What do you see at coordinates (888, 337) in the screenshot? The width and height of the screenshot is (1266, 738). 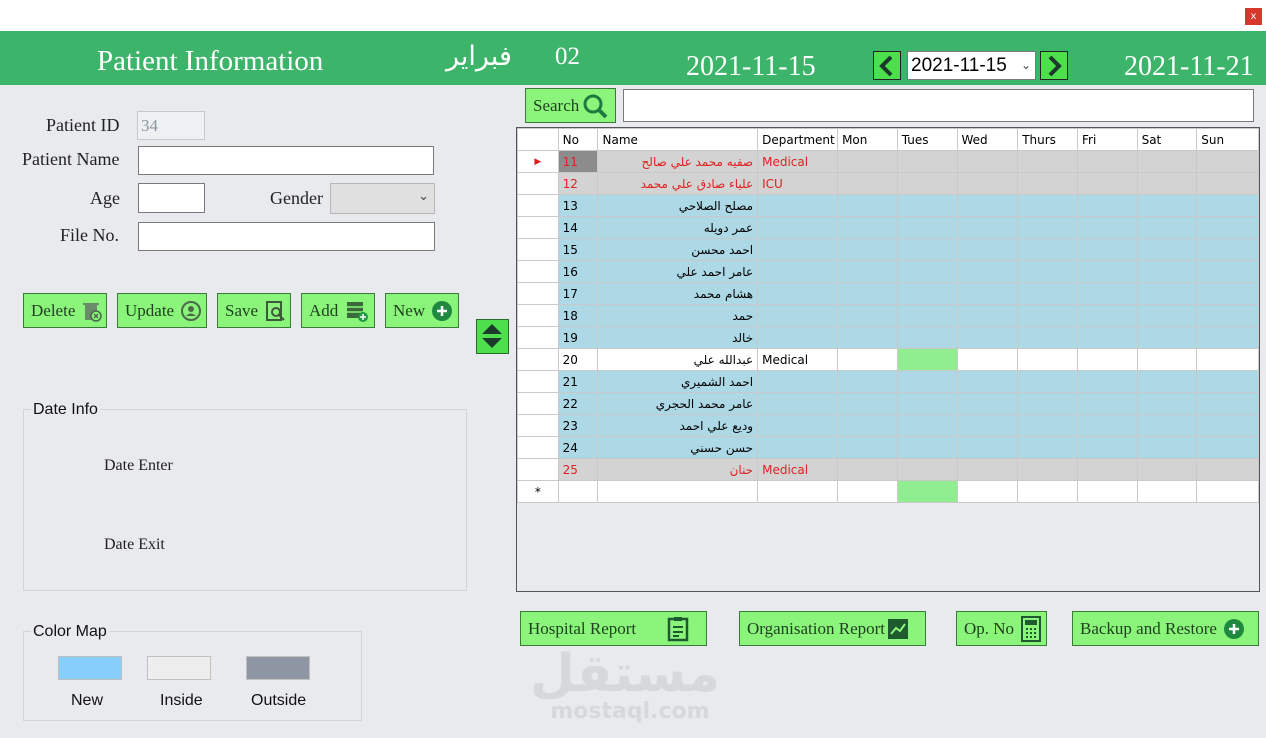 I see `table-row: 19 خالد` at bounding box center [888, 337].